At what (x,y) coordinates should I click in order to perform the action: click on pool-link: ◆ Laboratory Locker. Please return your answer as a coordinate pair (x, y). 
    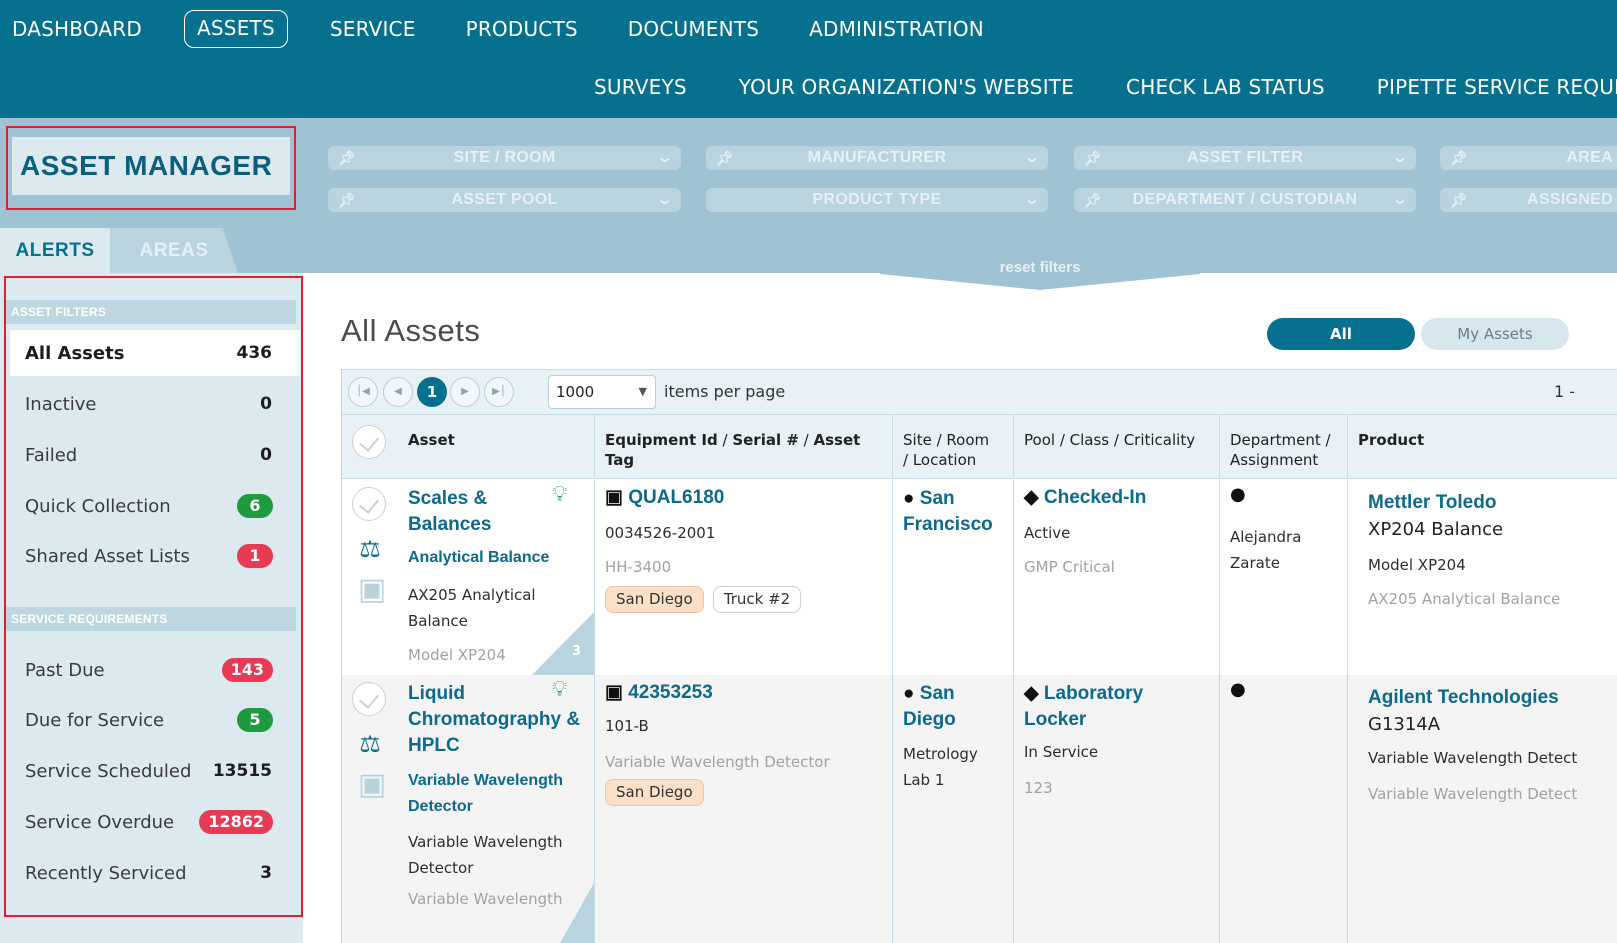
    Looking at the image, I should click on (1083, 707).